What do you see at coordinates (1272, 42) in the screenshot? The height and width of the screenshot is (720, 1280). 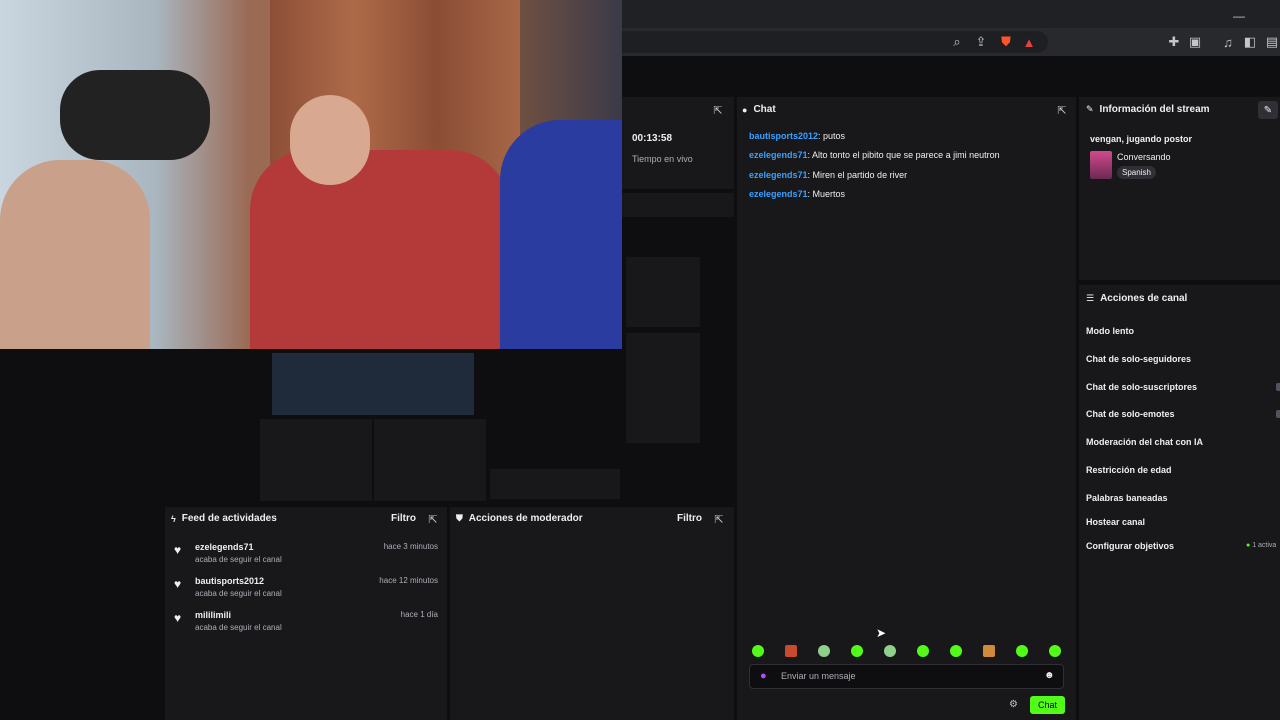 I see `wallet-2-icon: ▤` at bounding box center [1272, 42].